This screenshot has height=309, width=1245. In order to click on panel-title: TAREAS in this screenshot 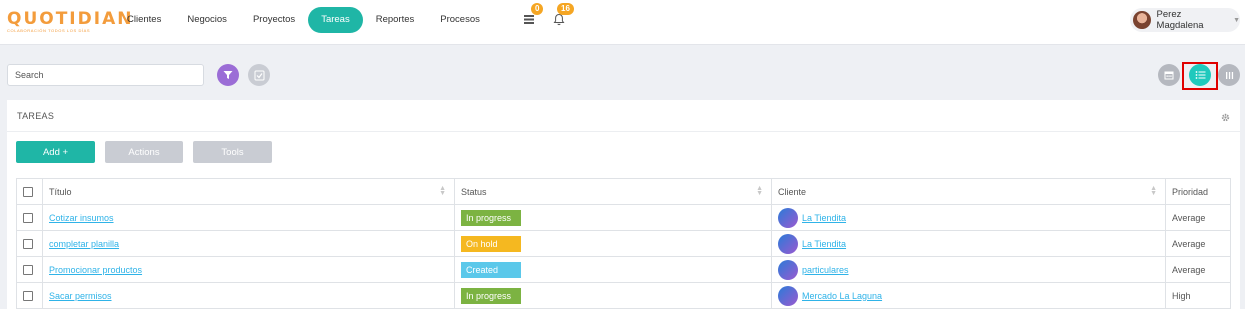, I will do `click(36, 116)`.